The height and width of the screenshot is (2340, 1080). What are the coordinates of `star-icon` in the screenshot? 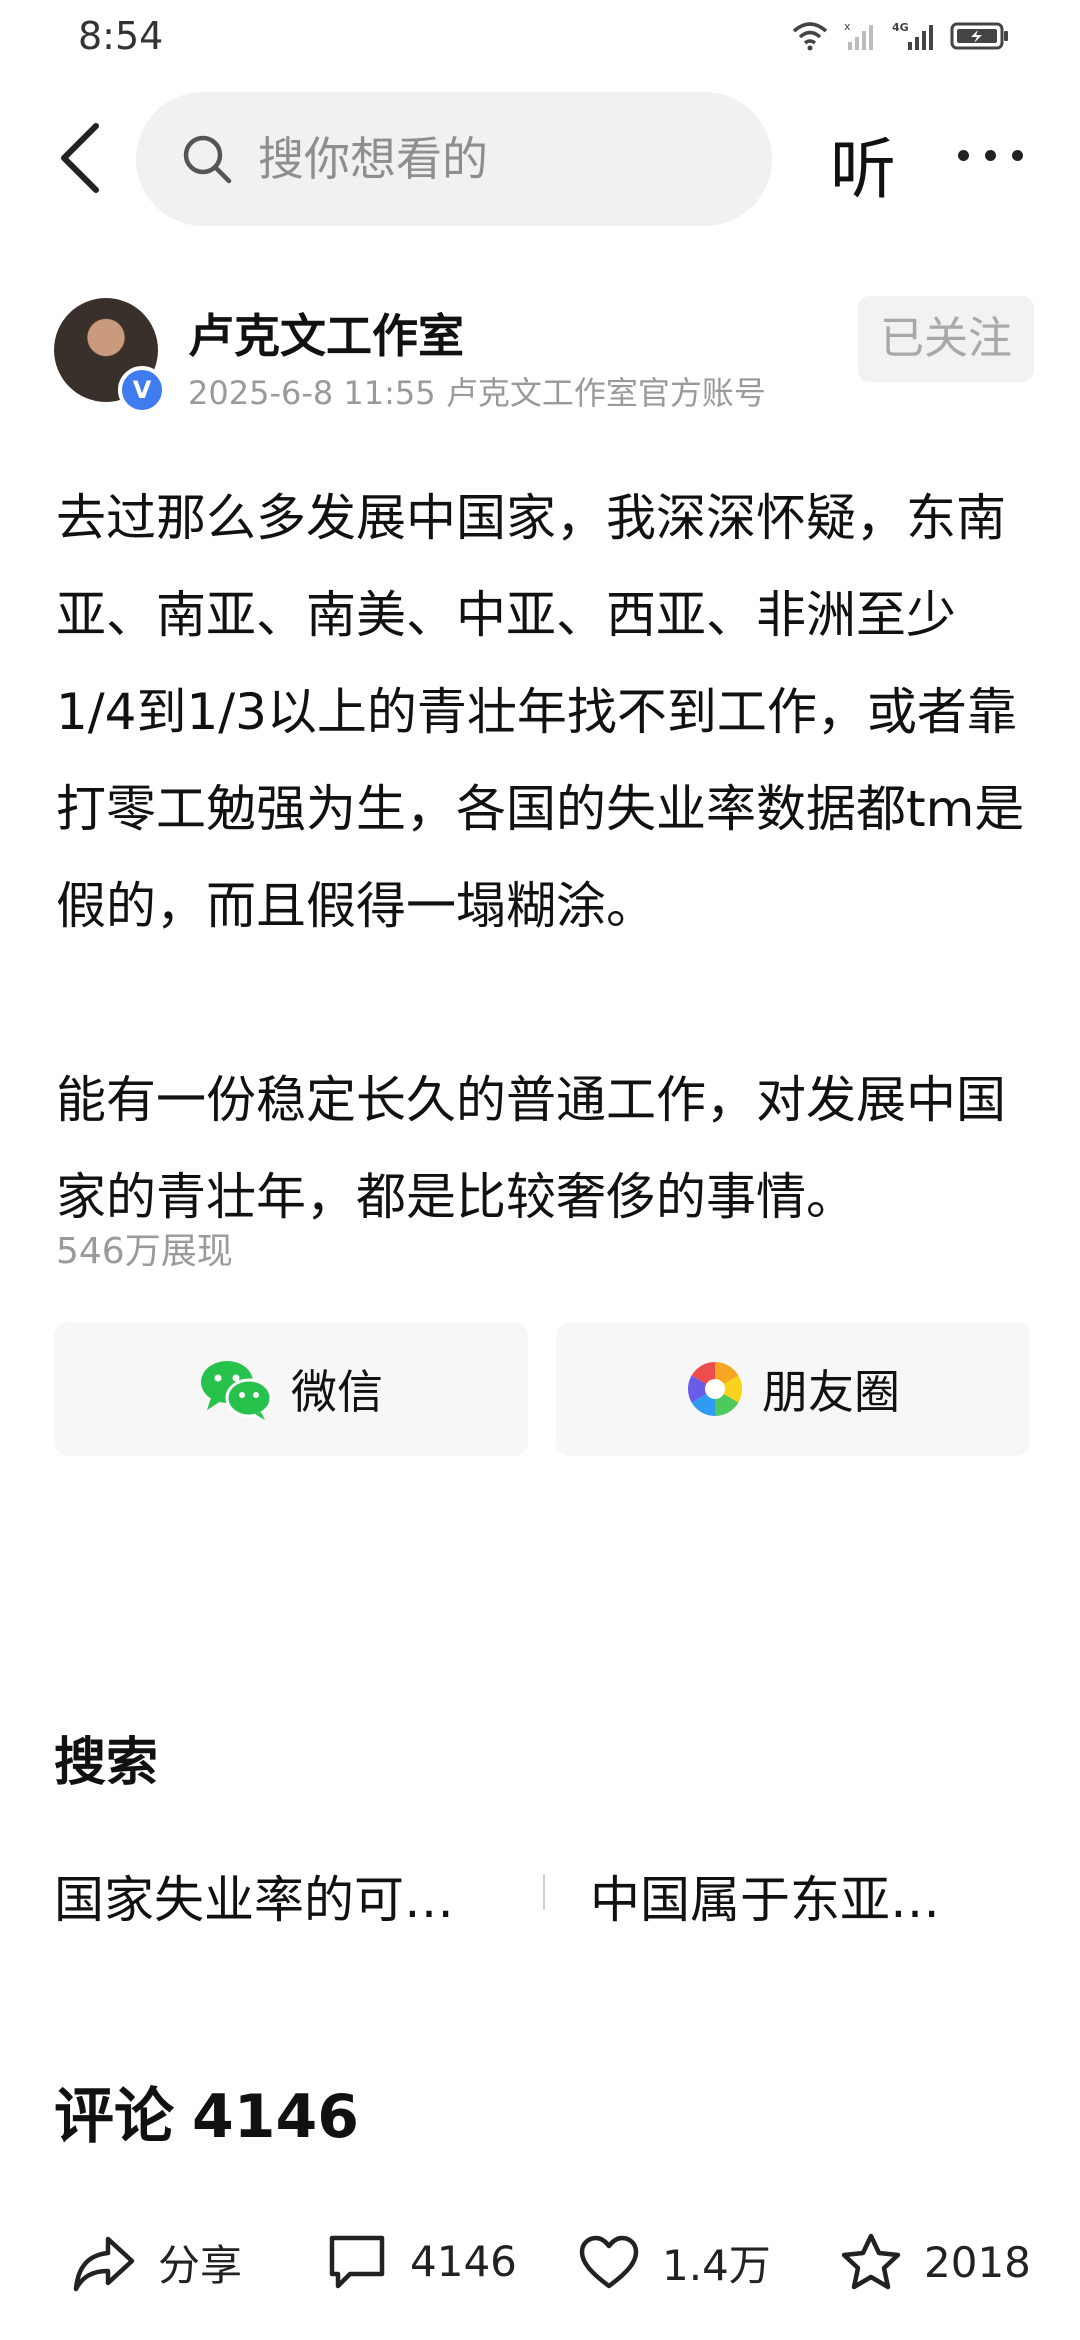 It's located at (871, 2261).